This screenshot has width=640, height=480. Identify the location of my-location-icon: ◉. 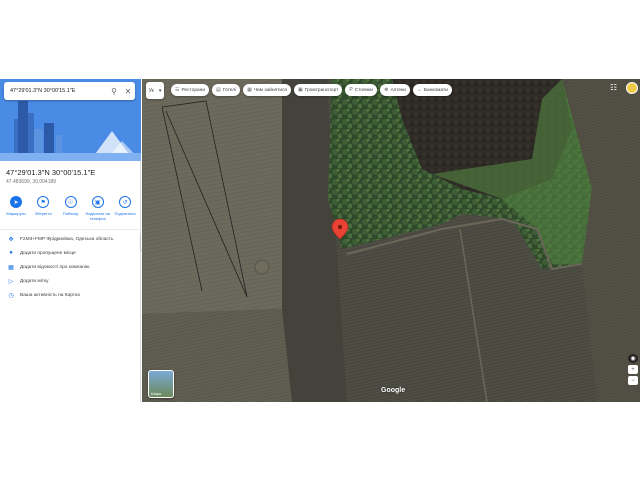
(633, 358).